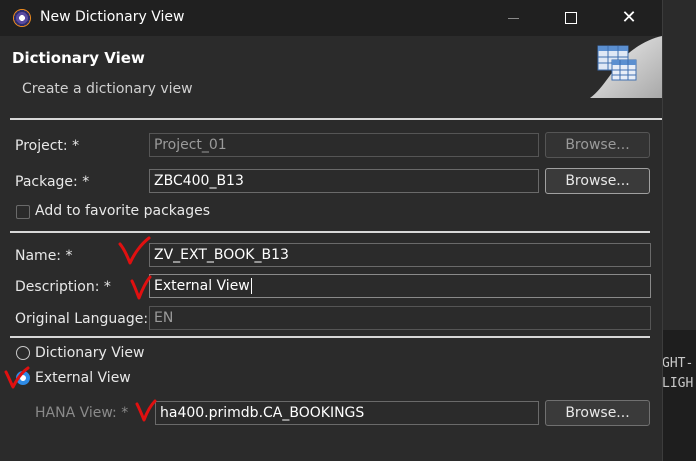  What do you see at coordinates (400, 286) in the screenshot?
I see `description-field: External View` at bounding box center [400, 286].